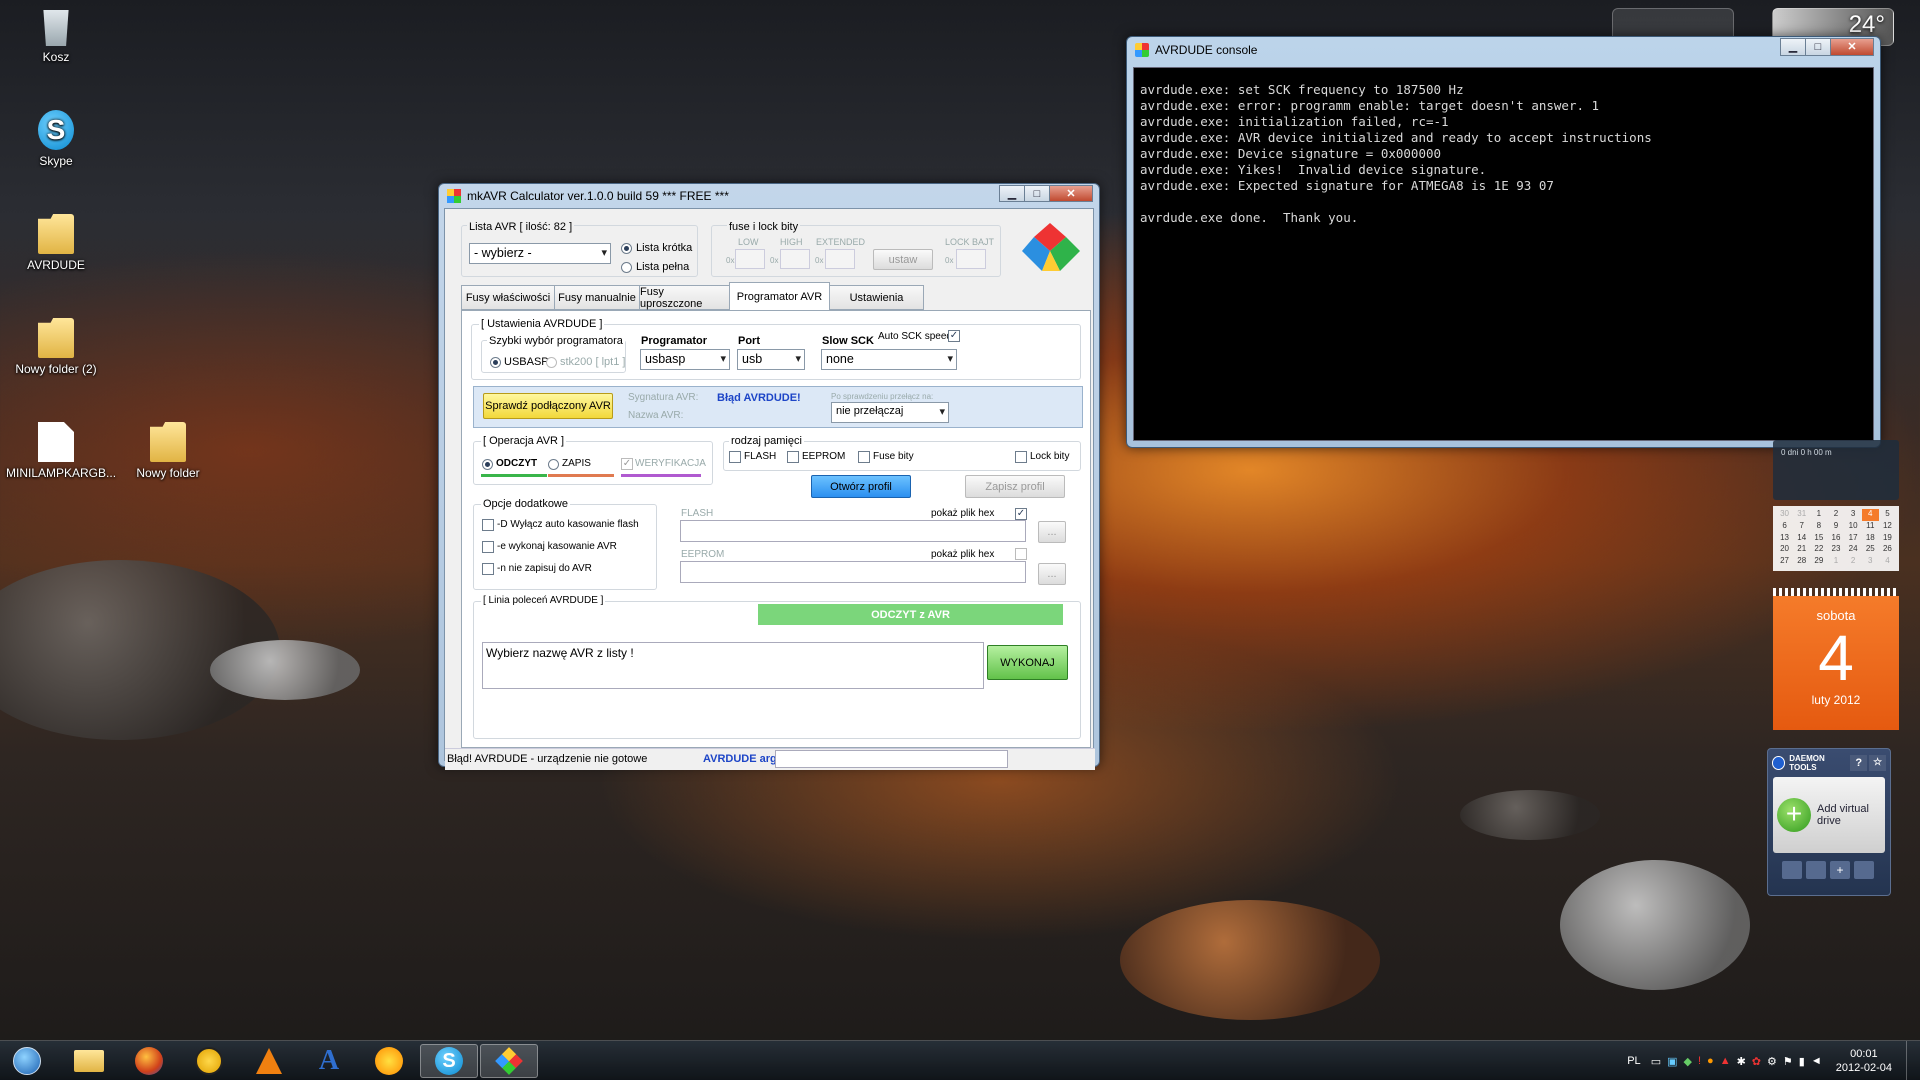  Describe the element at coordinates (551, 362) in the screenshot. I see `stk200-radio` at that location.